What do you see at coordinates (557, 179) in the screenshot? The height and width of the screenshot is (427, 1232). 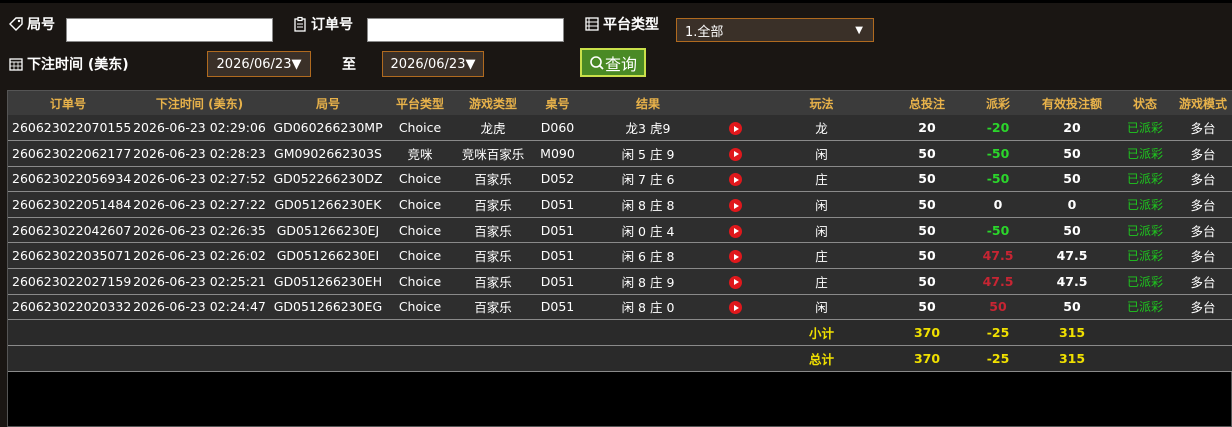 I see `cell-table: D052` at bounding box center [557, 179].